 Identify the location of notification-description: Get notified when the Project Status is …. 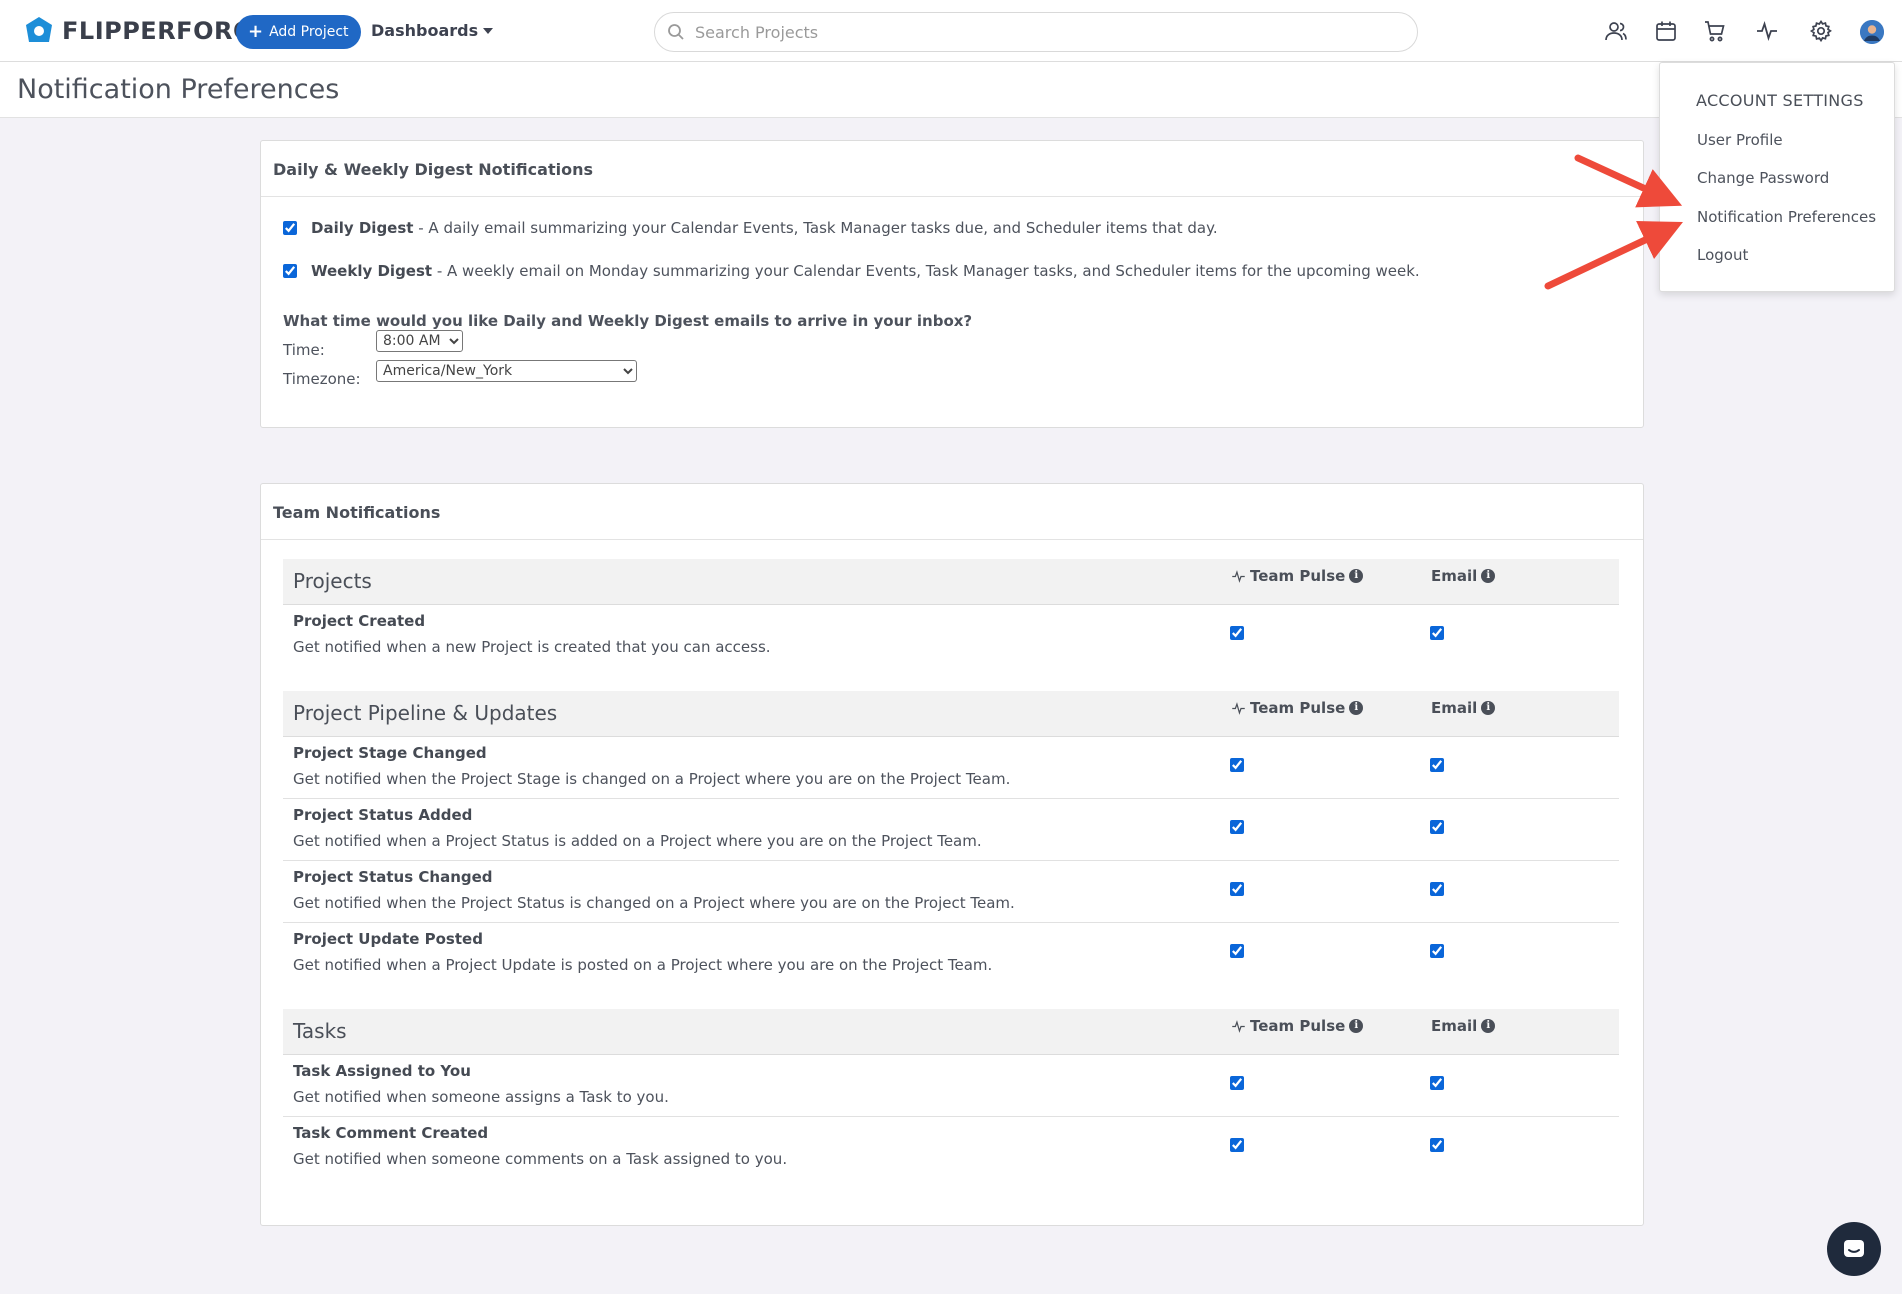
(654, 903).